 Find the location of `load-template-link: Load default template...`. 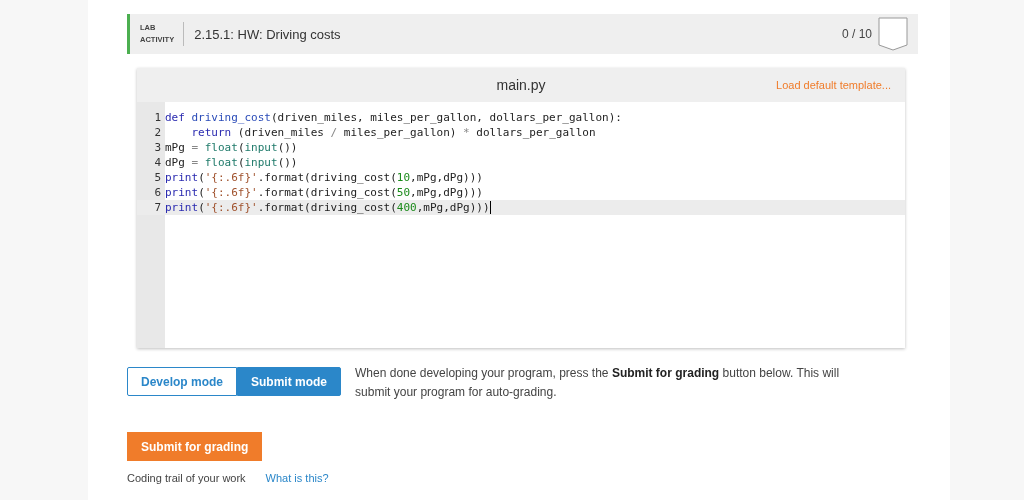

load-template-link: Load default template... is located at coordinates (833, 85).